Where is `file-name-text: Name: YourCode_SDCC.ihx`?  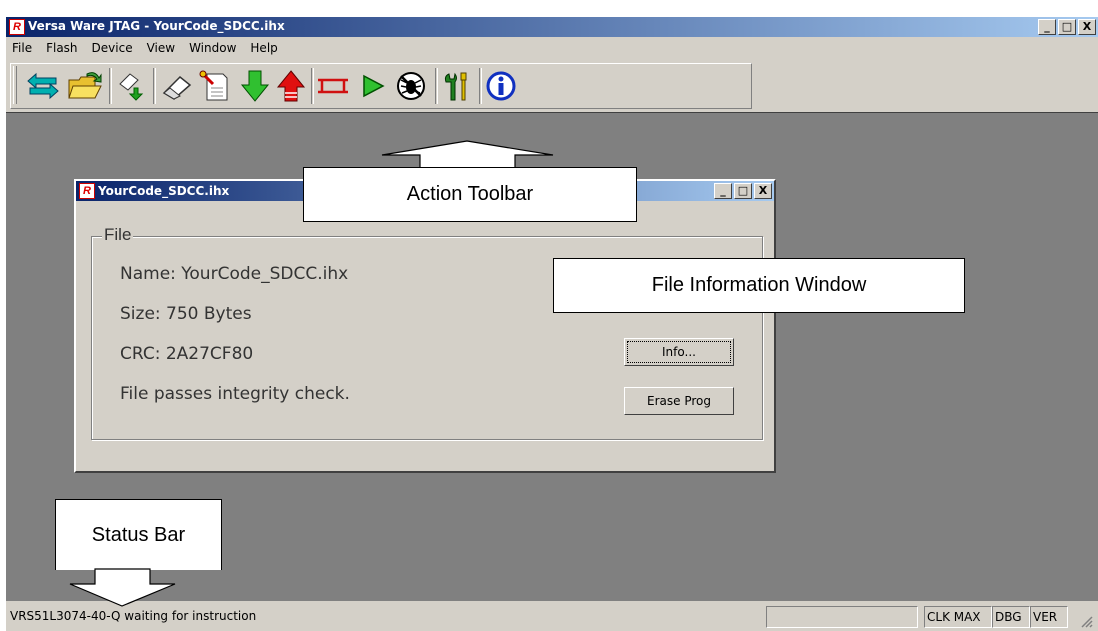 file-name-text: Name: YourCode_SDCC.ihx is located at coordinates (234, 274).